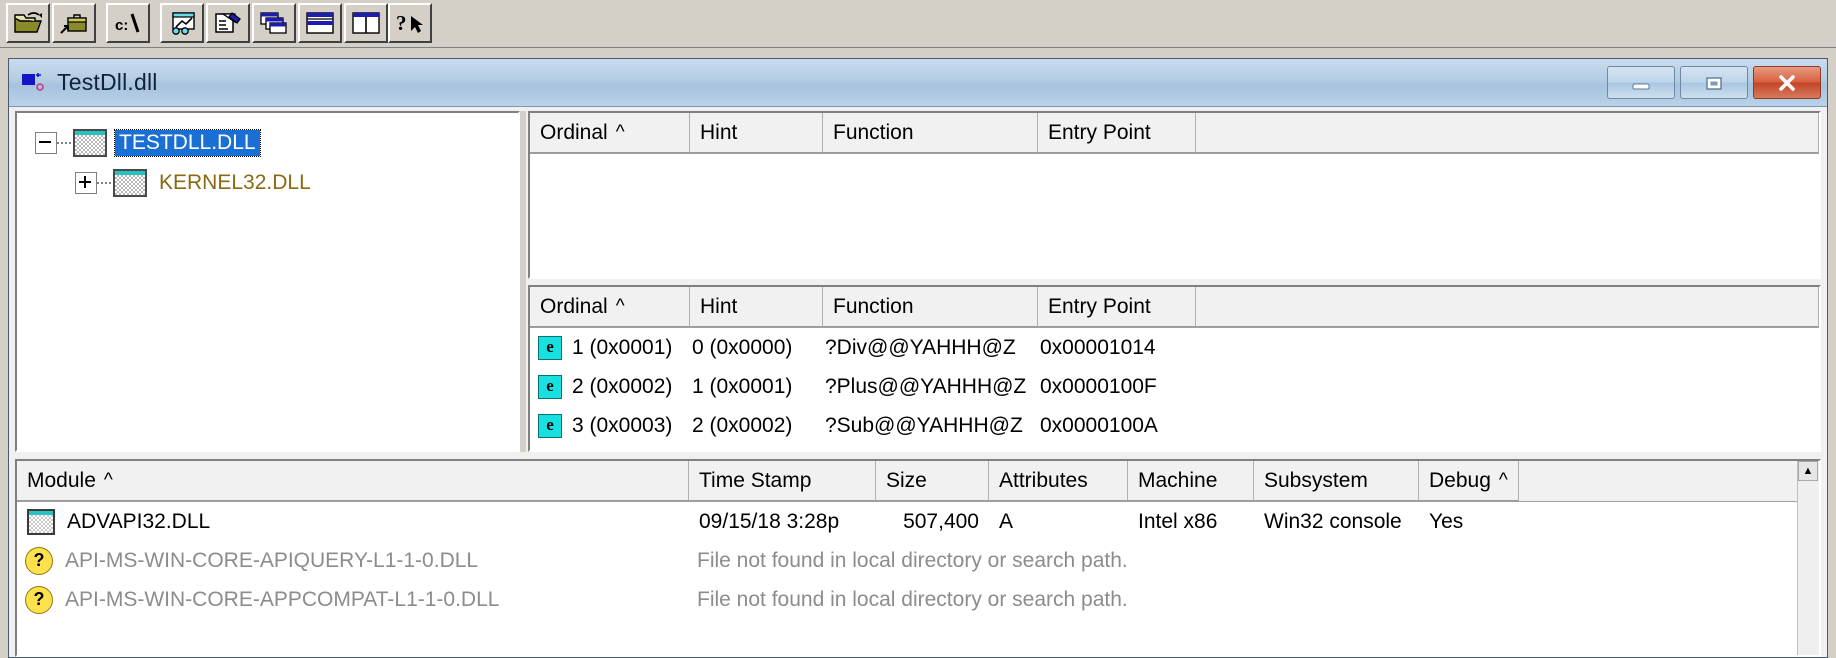 Image resolution: width=1836 pixels, height=658 pixels. I want to click on module-header-module: Module ^, so click(353, 481).